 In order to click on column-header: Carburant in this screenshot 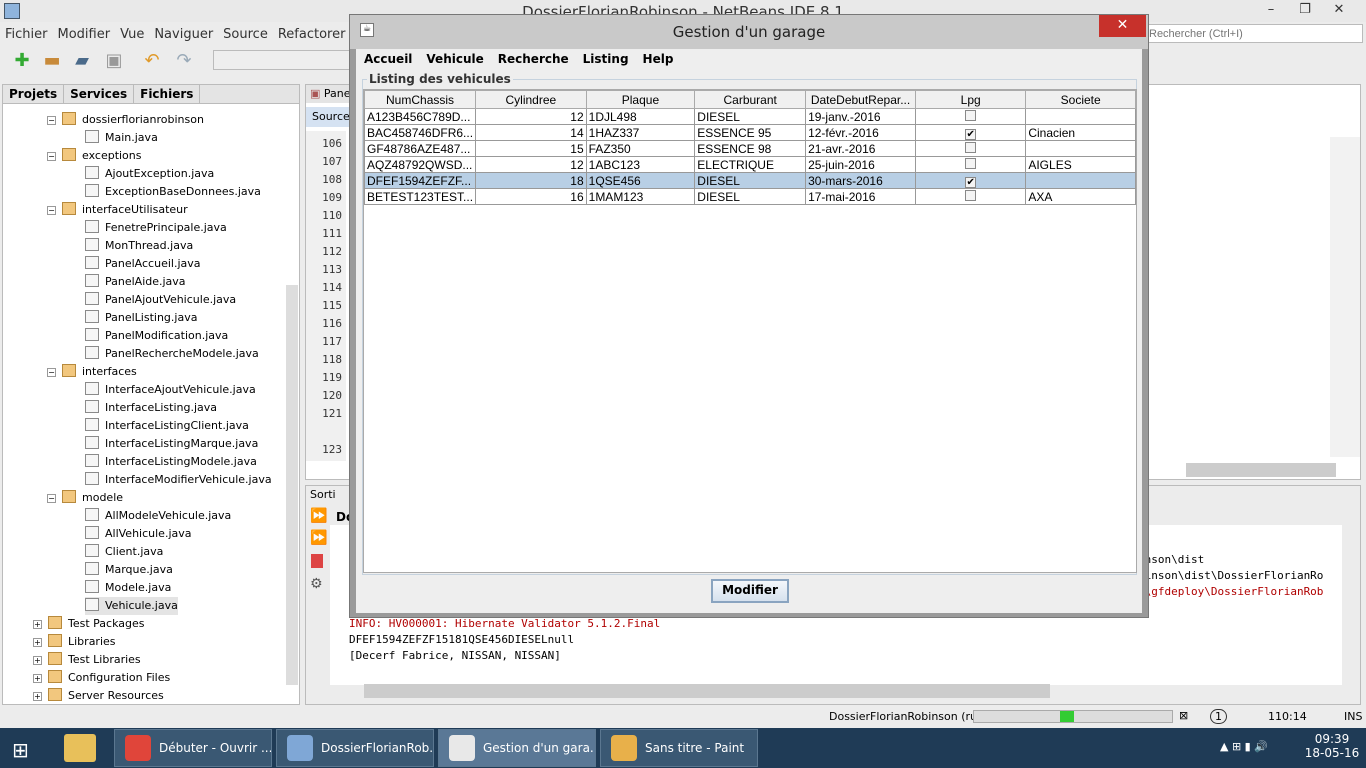, I will do `click(750, 99)`.